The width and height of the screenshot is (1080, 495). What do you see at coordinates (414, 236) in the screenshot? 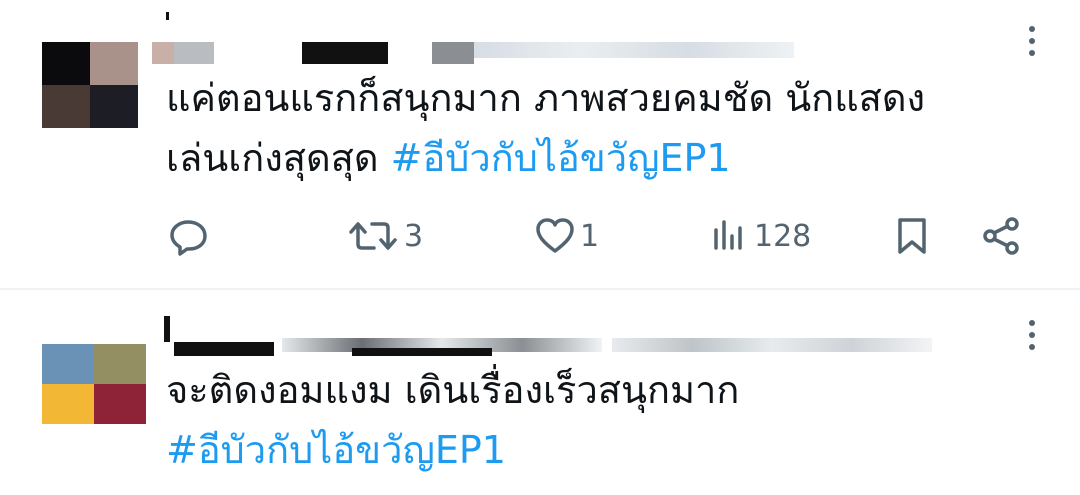
I see `retweet-count: 3` at bounding box center [414, 236].